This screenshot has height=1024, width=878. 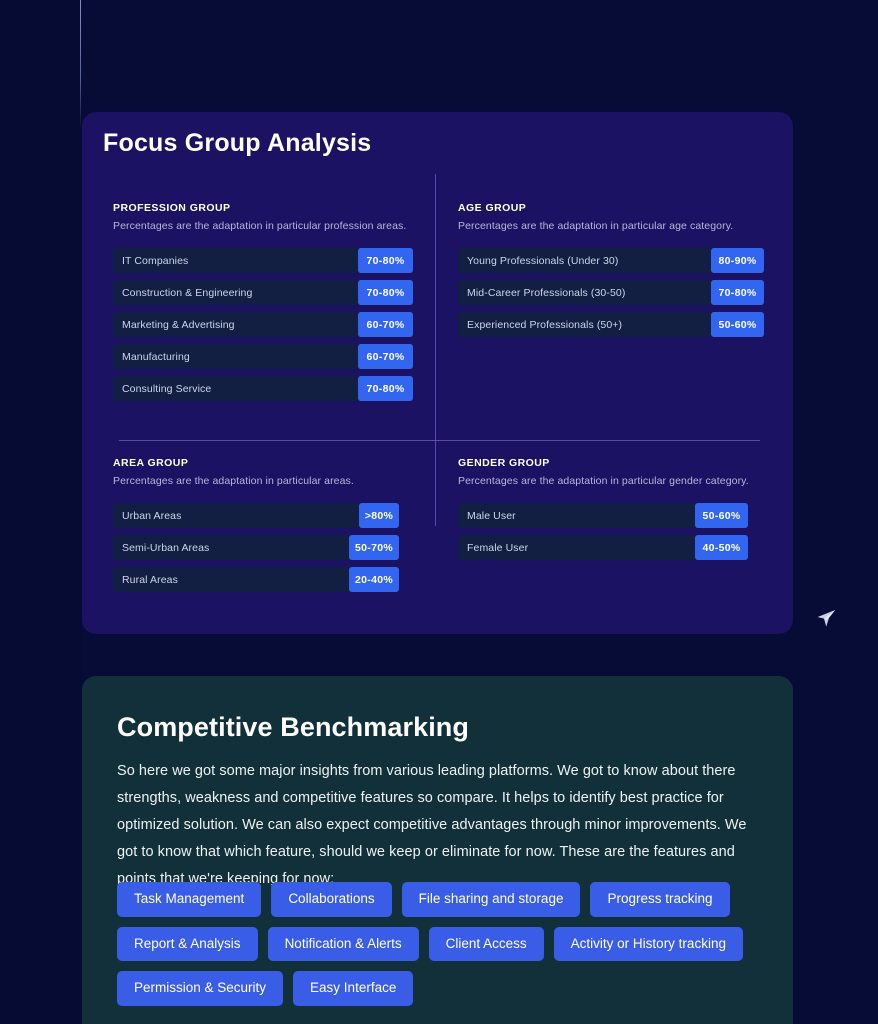 I want to click on benchmarking-title: Competitive Benchmarking, so click(x=293, y=727).